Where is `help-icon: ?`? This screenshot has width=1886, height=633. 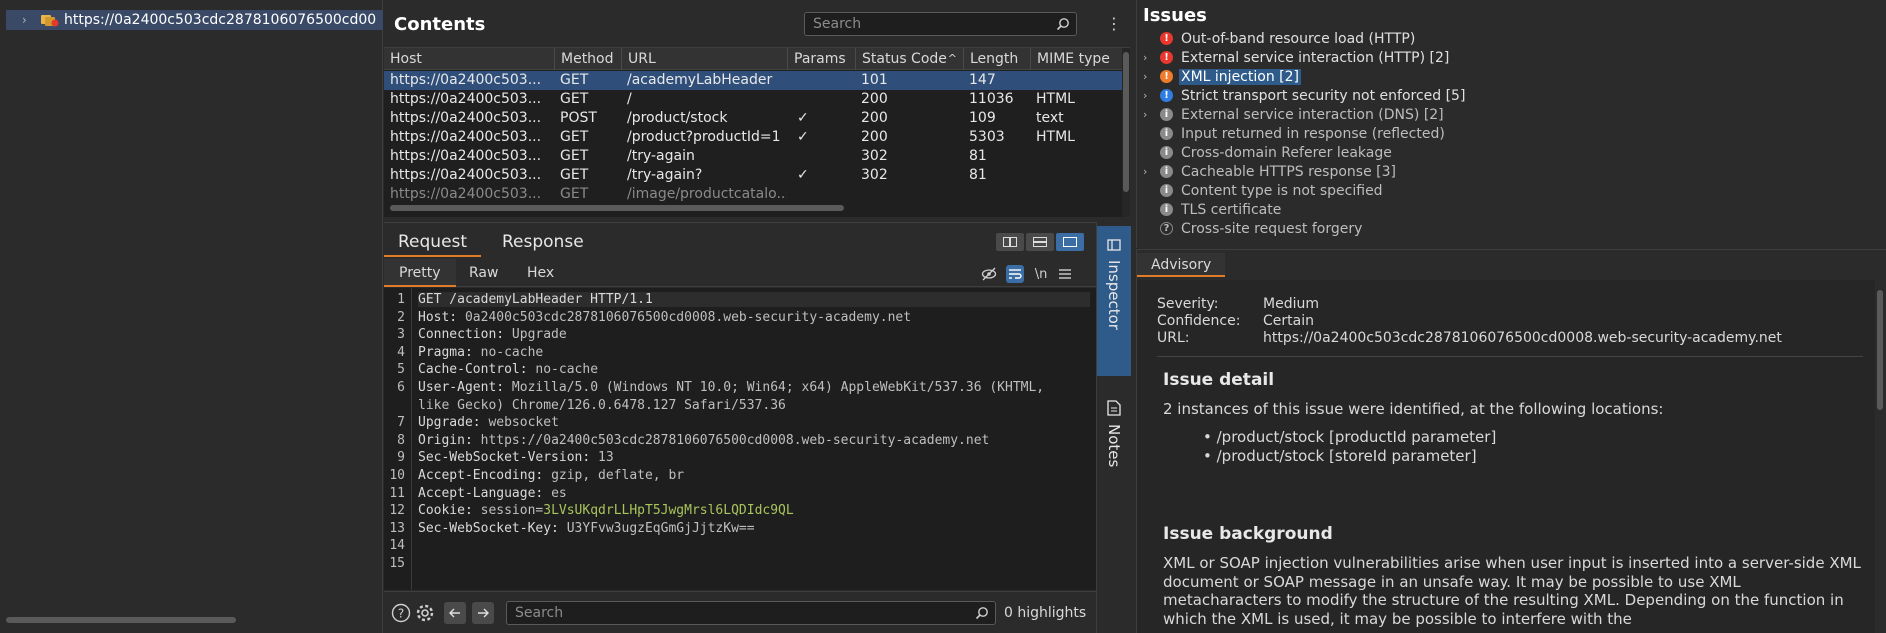 help-icon: ? is located at coordinates (401, 613).